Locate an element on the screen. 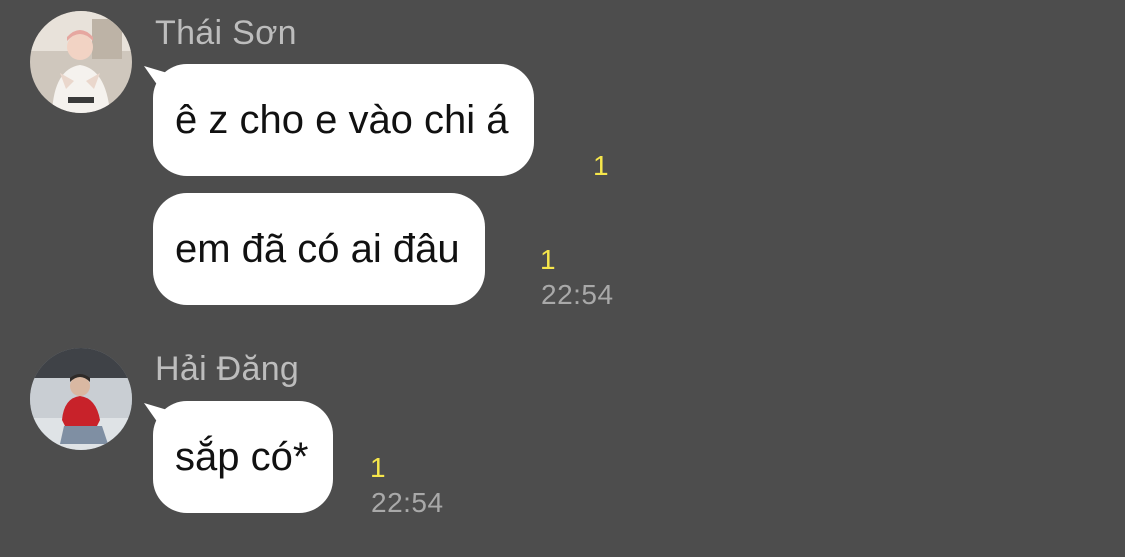 This screenshot has height=557, width=1125. avatar-thai-son is located at coordinates (81, 62).